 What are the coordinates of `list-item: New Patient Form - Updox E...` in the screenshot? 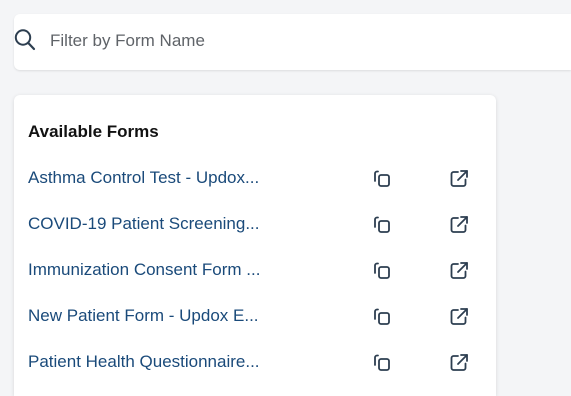 It's located at (255, 318).